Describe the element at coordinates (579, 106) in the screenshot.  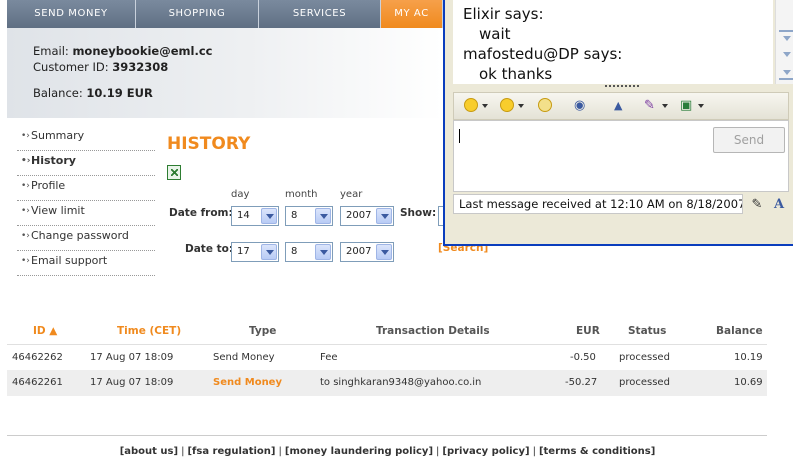
I see `voice-clip-icon: ◉` at that location.